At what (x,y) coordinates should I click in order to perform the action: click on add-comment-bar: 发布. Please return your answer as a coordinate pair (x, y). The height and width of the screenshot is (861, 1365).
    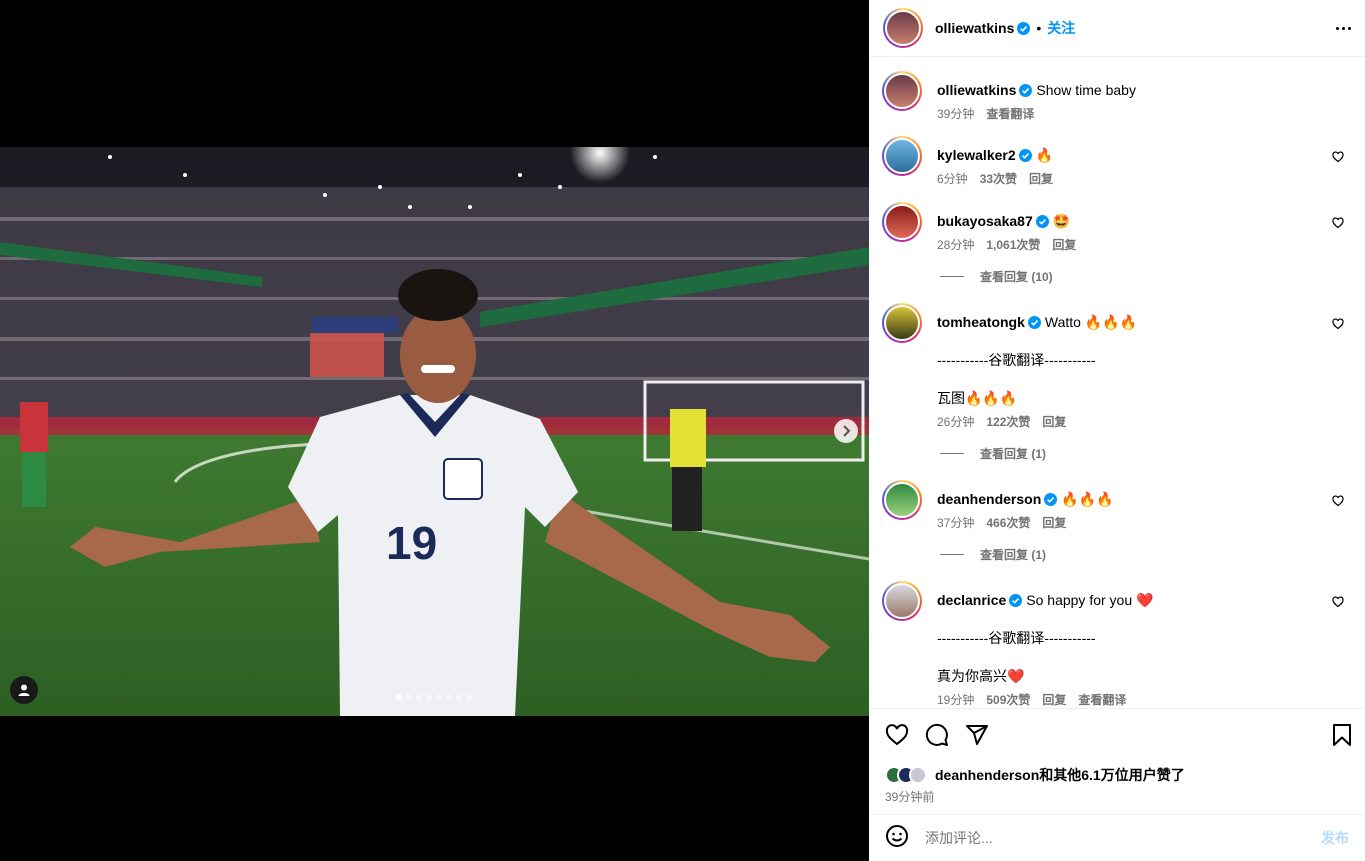
    Looking at the image, I should click on (1117, 838).